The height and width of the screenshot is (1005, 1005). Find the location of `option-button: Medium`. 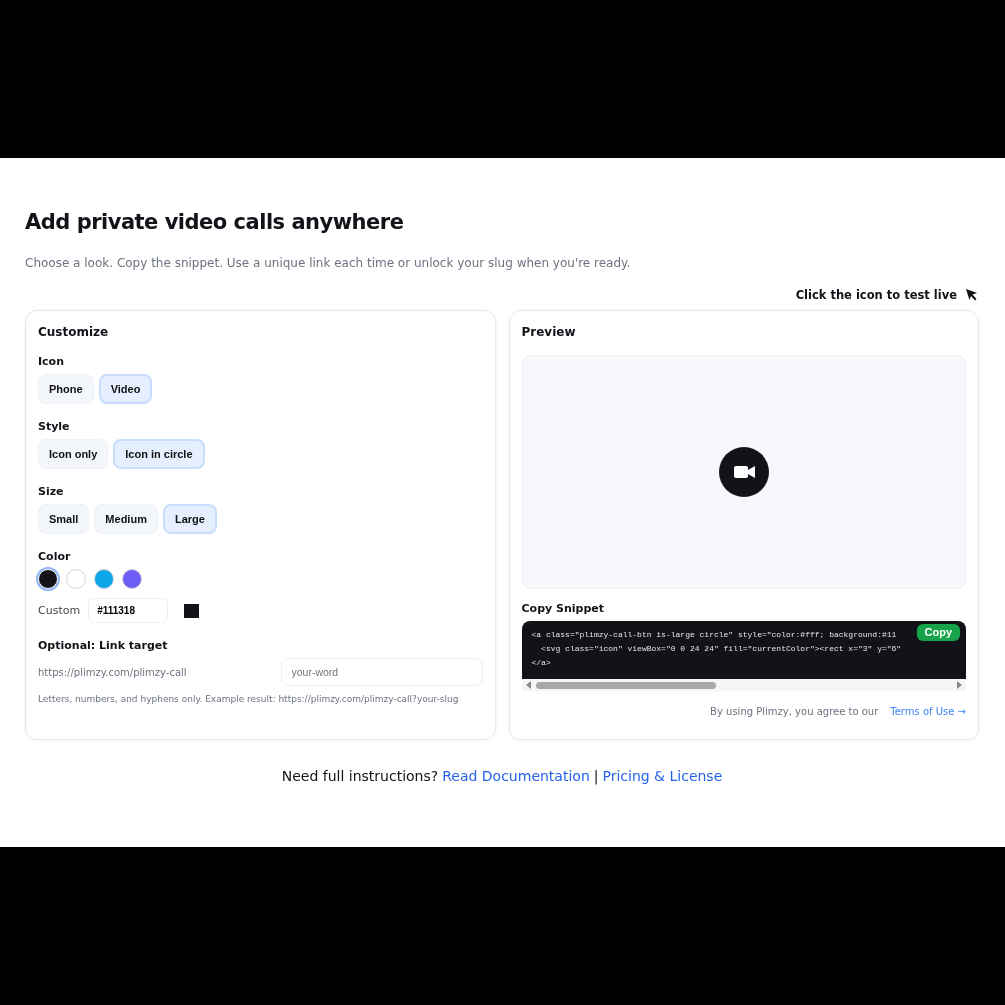

option-button: Medium is located at coordinates (126, 519).